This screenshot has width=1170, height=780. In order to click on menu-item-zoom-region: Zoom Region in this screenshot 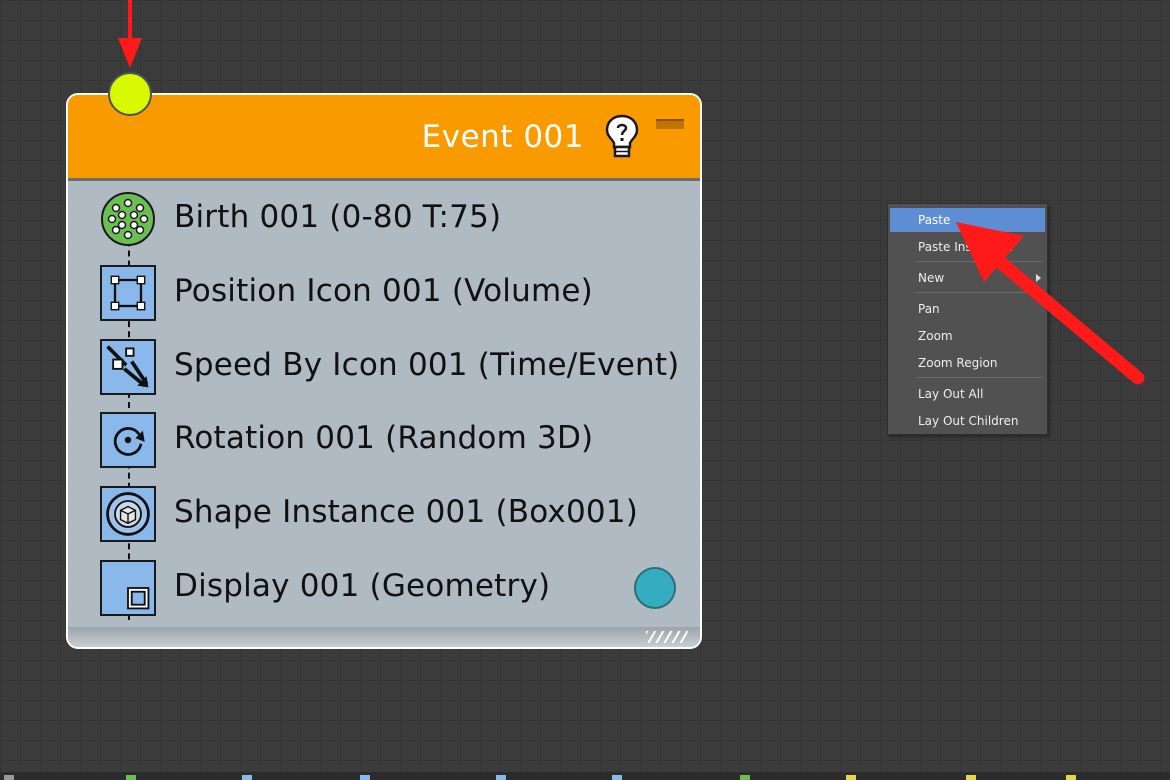, I will do `click(967, 363)`.